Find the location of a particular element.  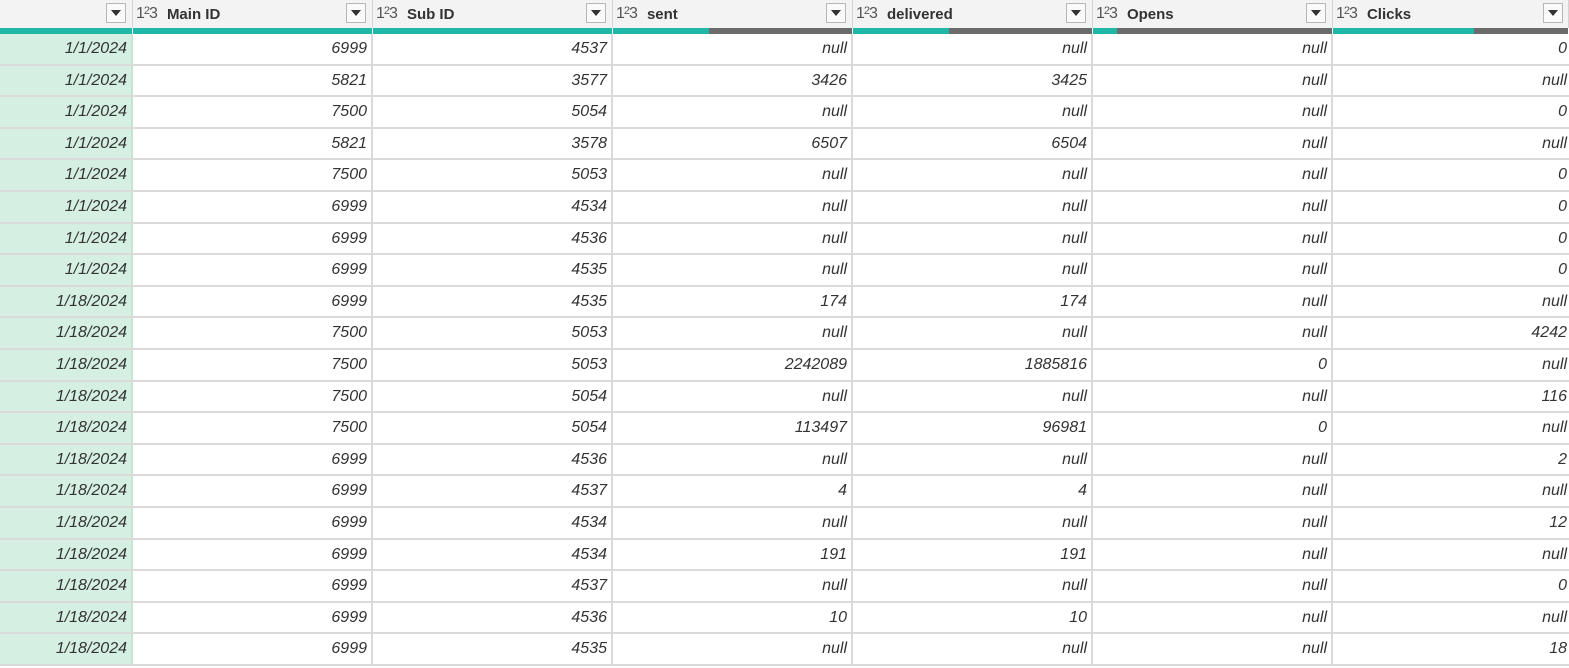

table-row: 1/18/2024 6999 4535 174 174 null null is located at coordinates (784, 302).